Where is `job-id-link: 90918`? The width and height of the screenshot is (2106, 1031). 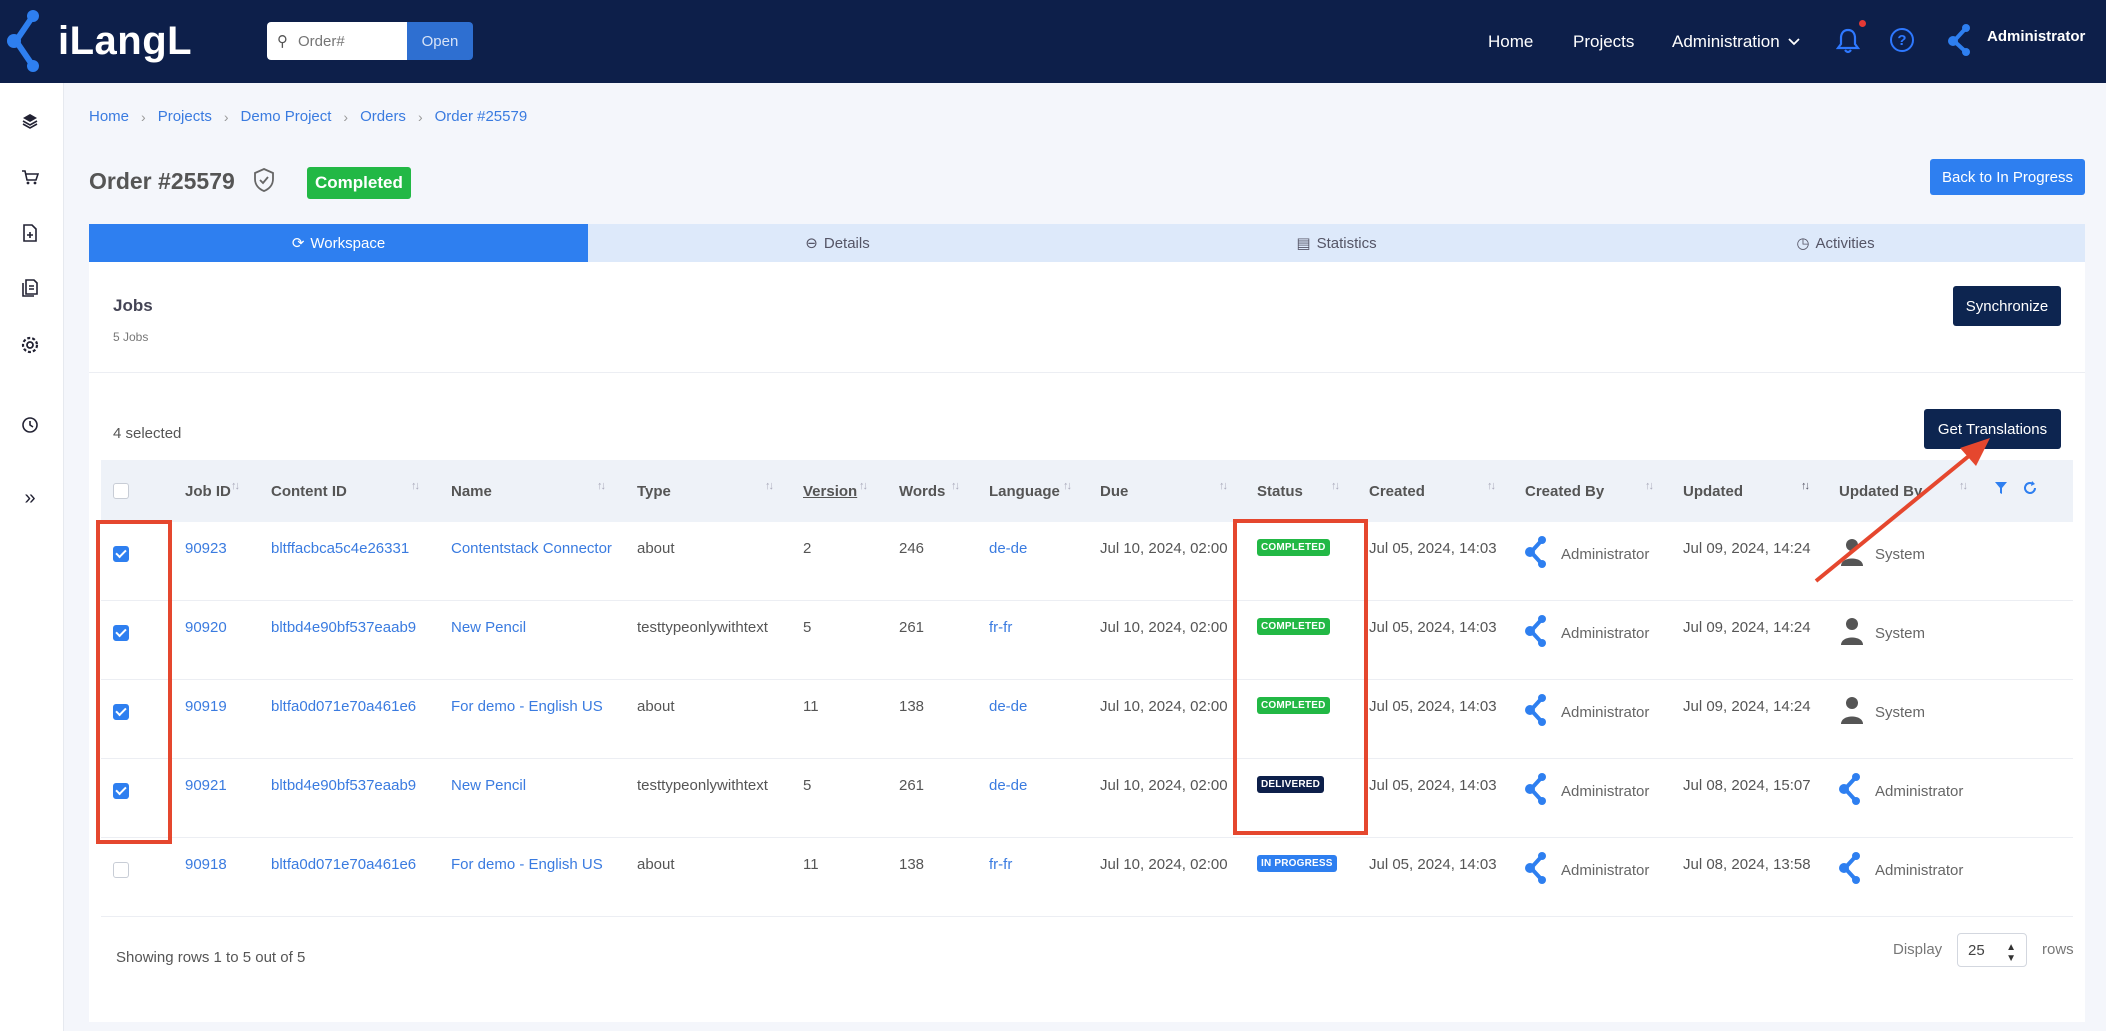 job-id-link: 90918 is located at coordinates (206, 864).